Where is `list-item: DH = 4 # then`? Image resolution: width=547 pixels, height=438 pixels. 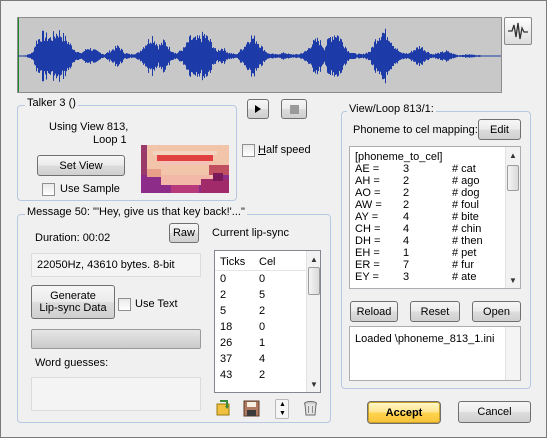 list-item: DH = 4 # then is located at coordinates (430, 241).